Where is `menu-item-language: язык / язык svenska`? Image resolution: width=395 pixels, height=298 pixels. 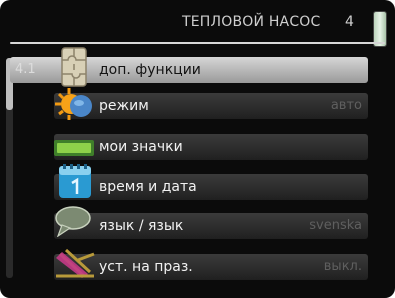 menu-item-language: язык / язык svenska is located at coordinates (211, 226).